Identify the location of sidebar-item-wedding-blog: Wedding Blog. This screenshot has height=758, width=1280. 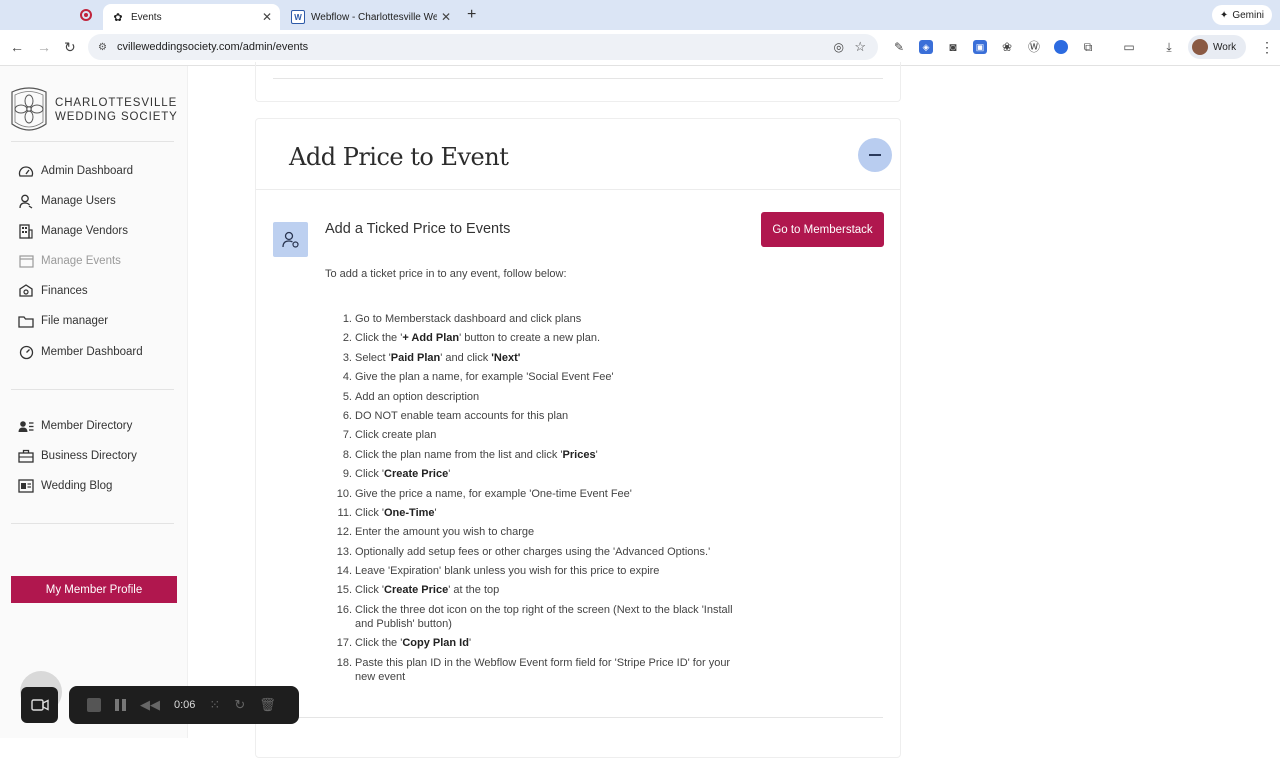
(65, 486).